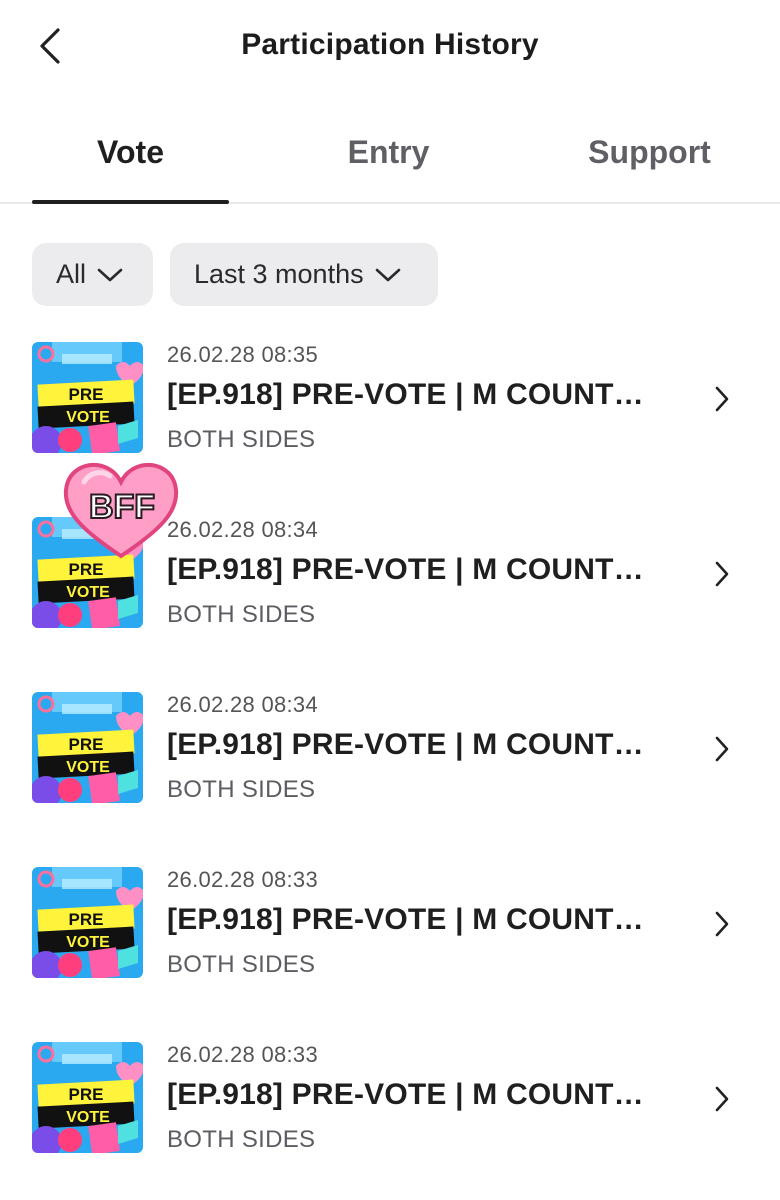  Describe the element at coordinates (130, 202) in the screenshot. I see `active-tab-indicator` at that location.